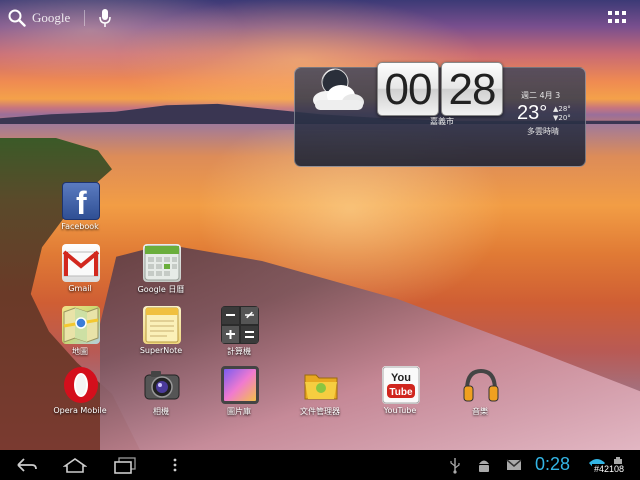 This screenshot has height=480, width=640. What do you see at coordinates (161, 350) in the screenshot?
I see `app-label: SuperNote` at bounding box center [161, 350].